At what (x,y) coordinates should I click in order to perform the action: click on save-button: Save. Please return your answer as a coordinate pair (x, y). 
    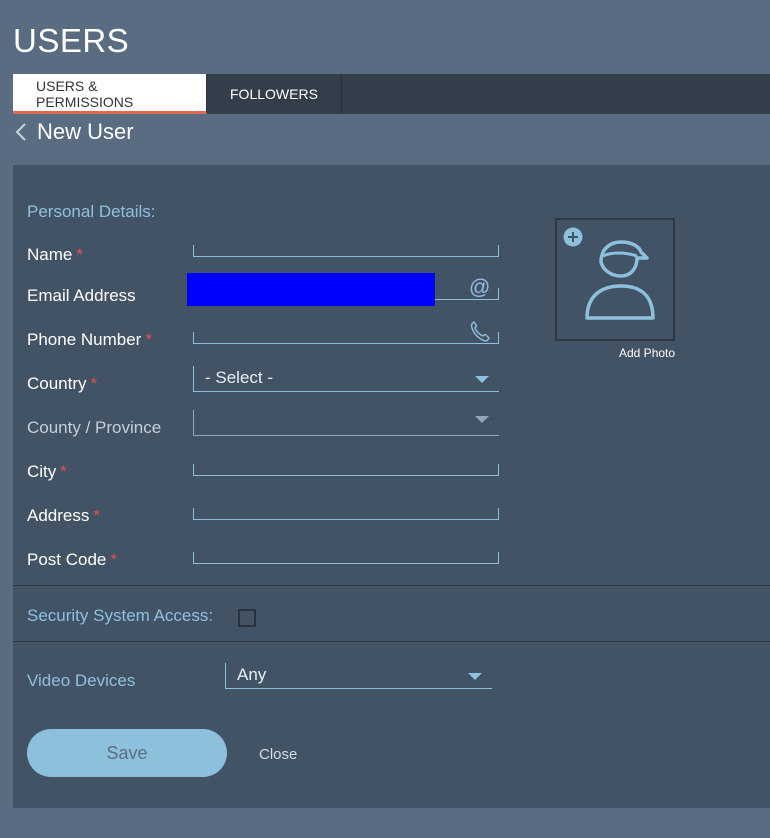
    Looking at the image, I should click on (127, 753).